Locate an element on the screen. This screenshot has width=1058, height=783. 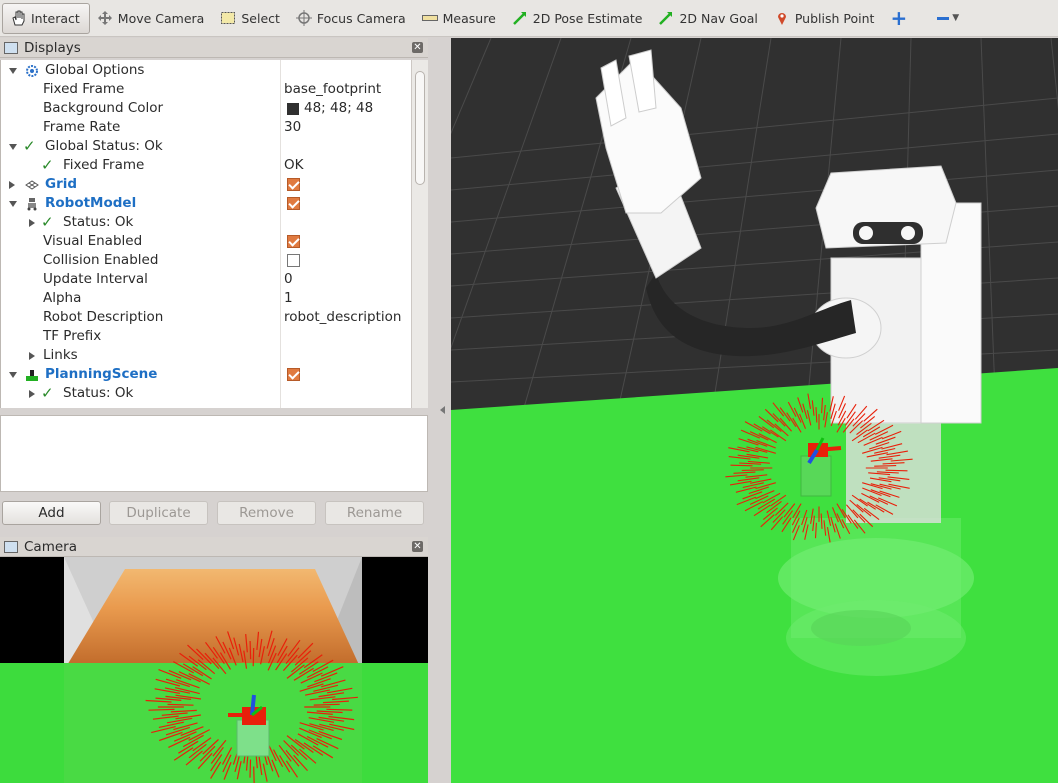
panel-splitter is located at coordinates (439, 410).